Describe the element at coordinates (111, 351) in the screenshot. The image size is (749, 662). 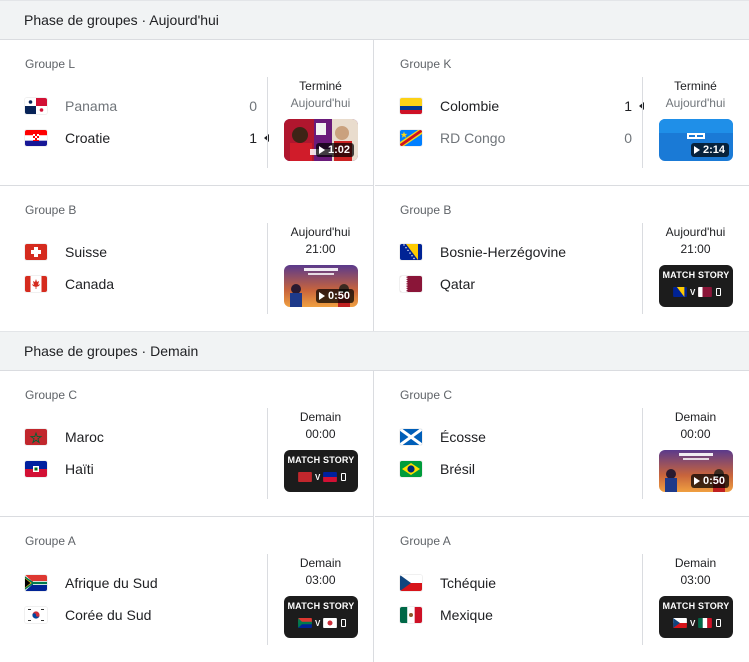
I see `section-title: Phase de groupes · Demain` at that location.